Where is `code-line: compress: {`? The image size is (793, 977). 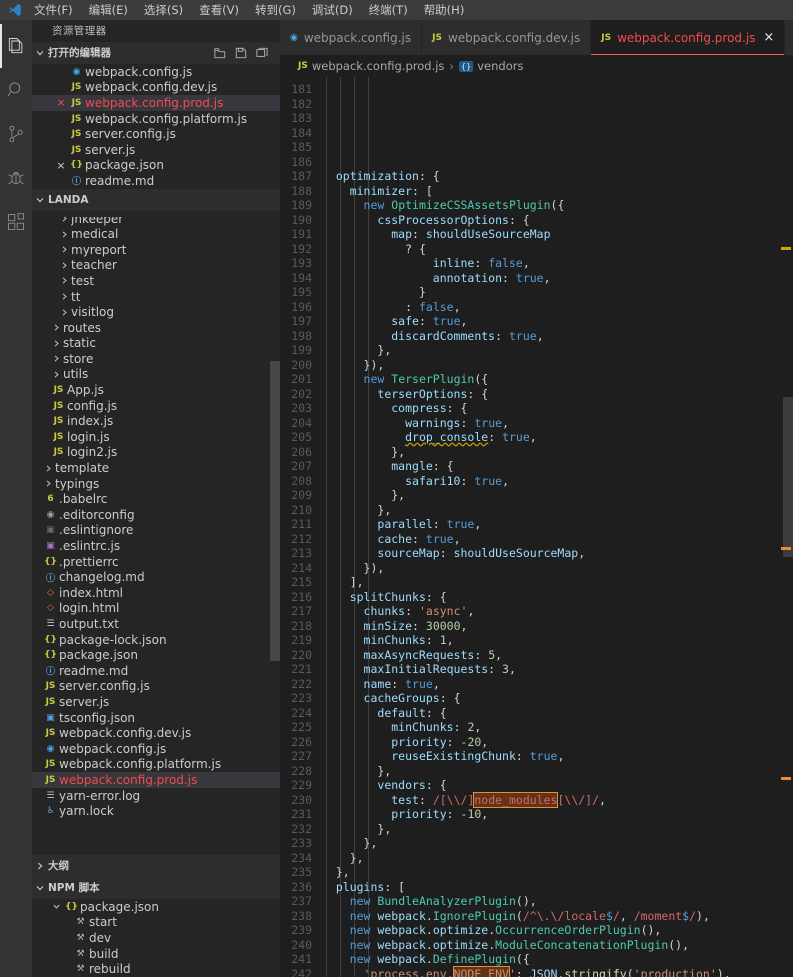
code-line: compress: { is located at coordinates (557, 408).